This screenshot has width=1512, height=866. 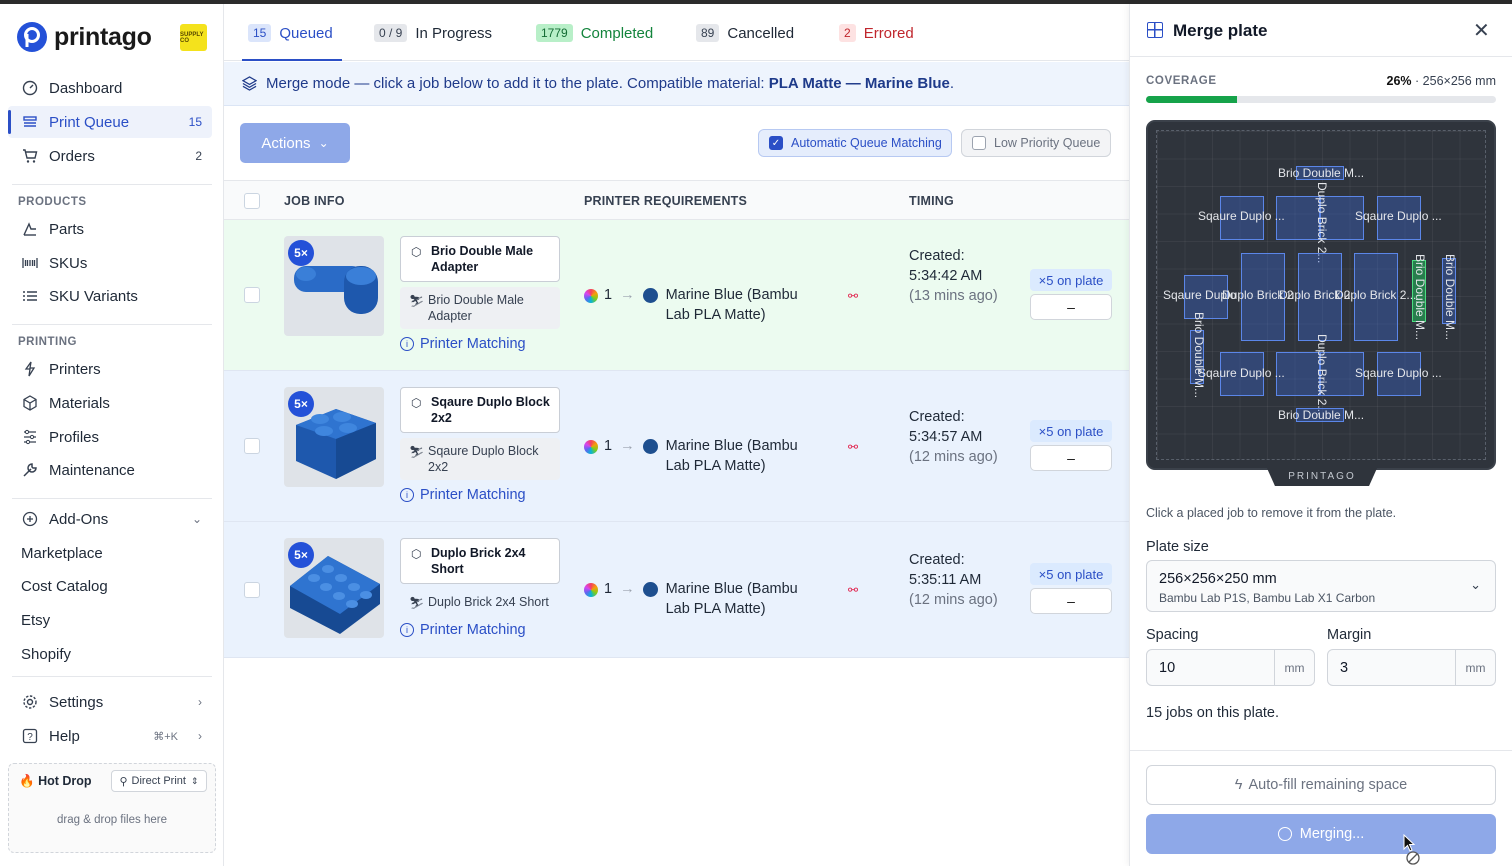 I want to click on sidebar-item-parts: Parts, so click(x=110, y=229).